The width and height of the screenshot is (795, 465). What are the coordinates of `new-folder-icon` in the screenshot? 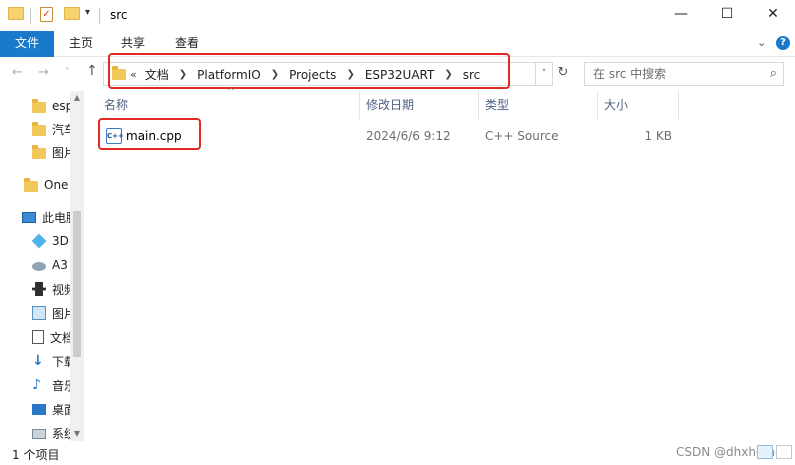 It's located at (72, 13).